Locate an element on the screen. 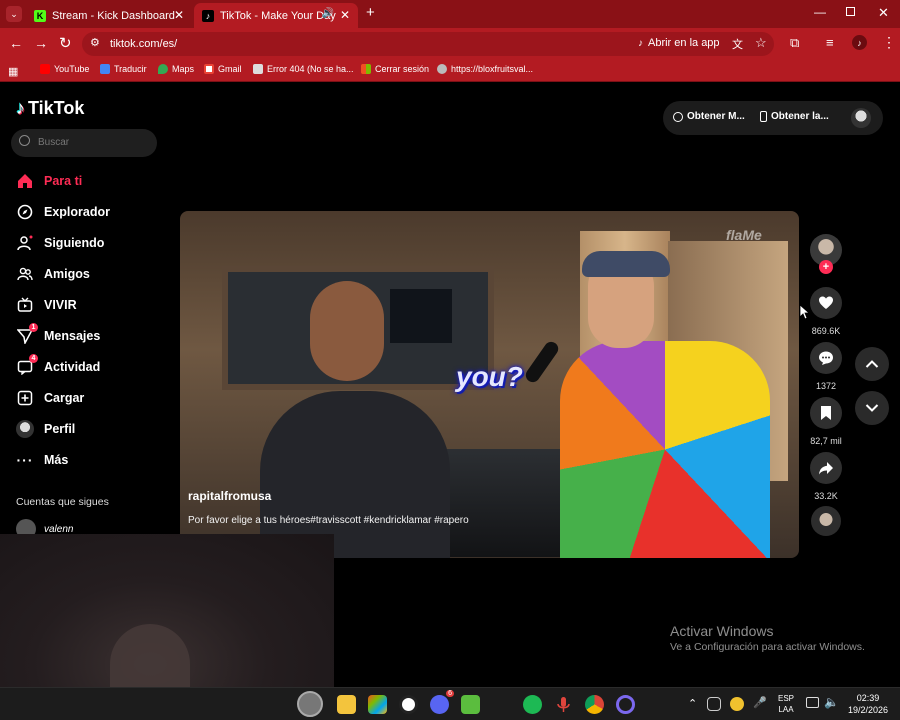 The height and width of the screenshot is (720, 900). chrome-icon is located at coordinates (594, 704).